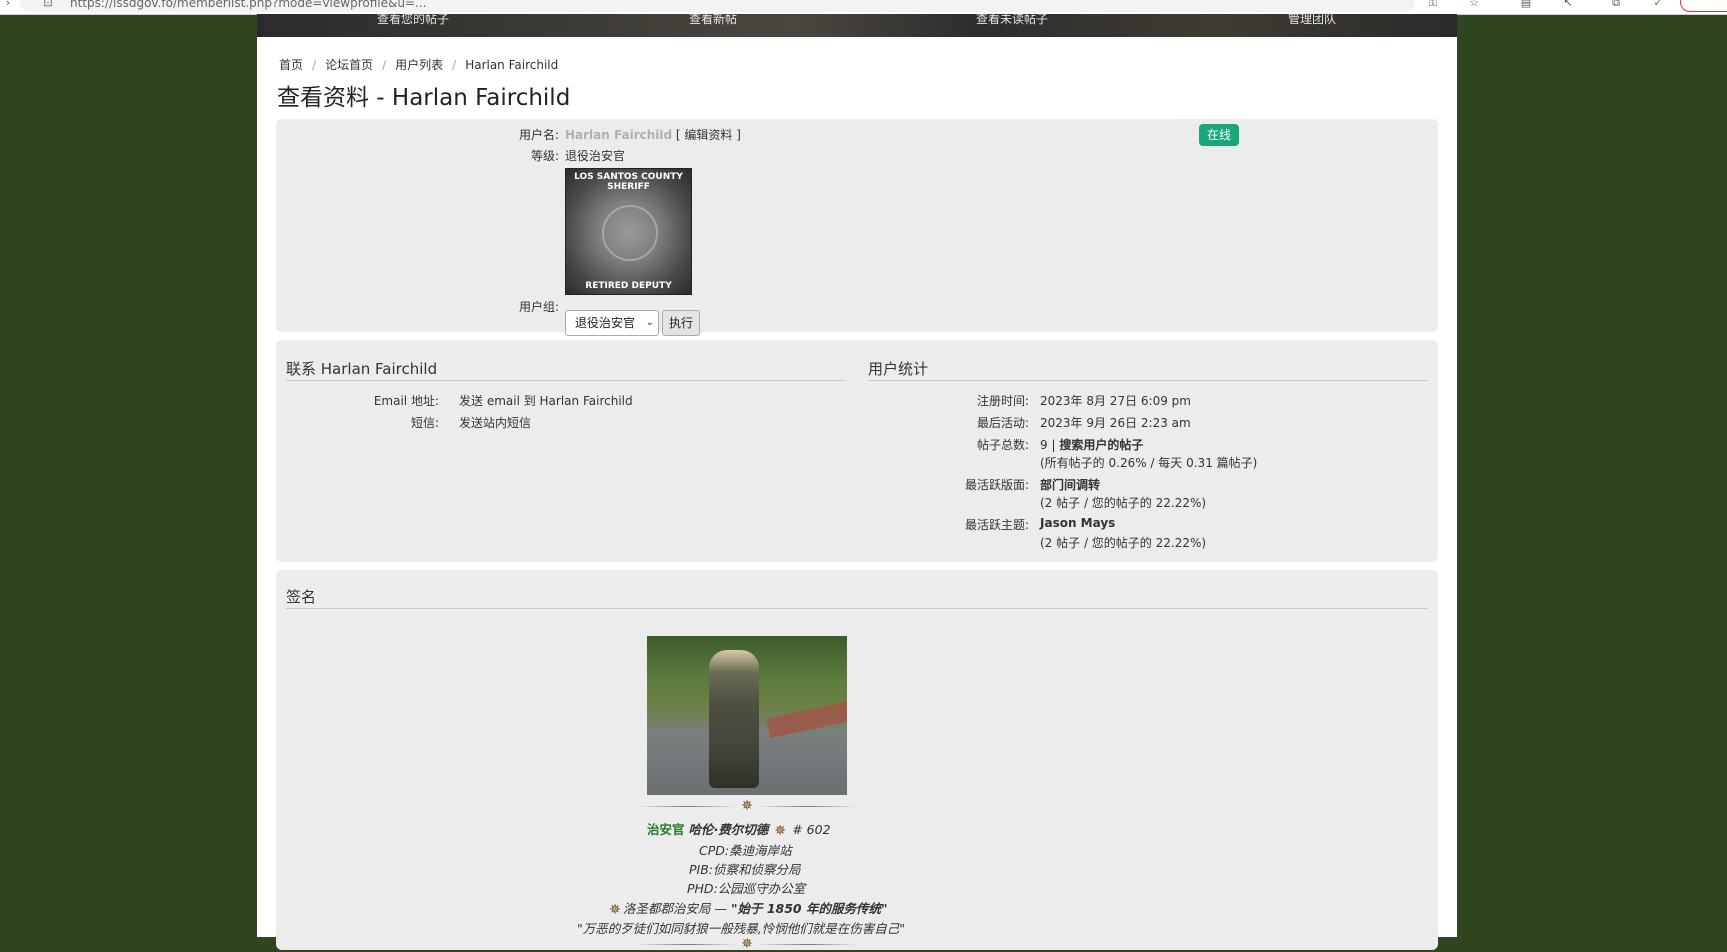 The image size is (1727, 952). What do you see at coordinates (595, 156) in the screenshot?
I see `rank-value: 退役治安官` at bounding box center [595, 156].